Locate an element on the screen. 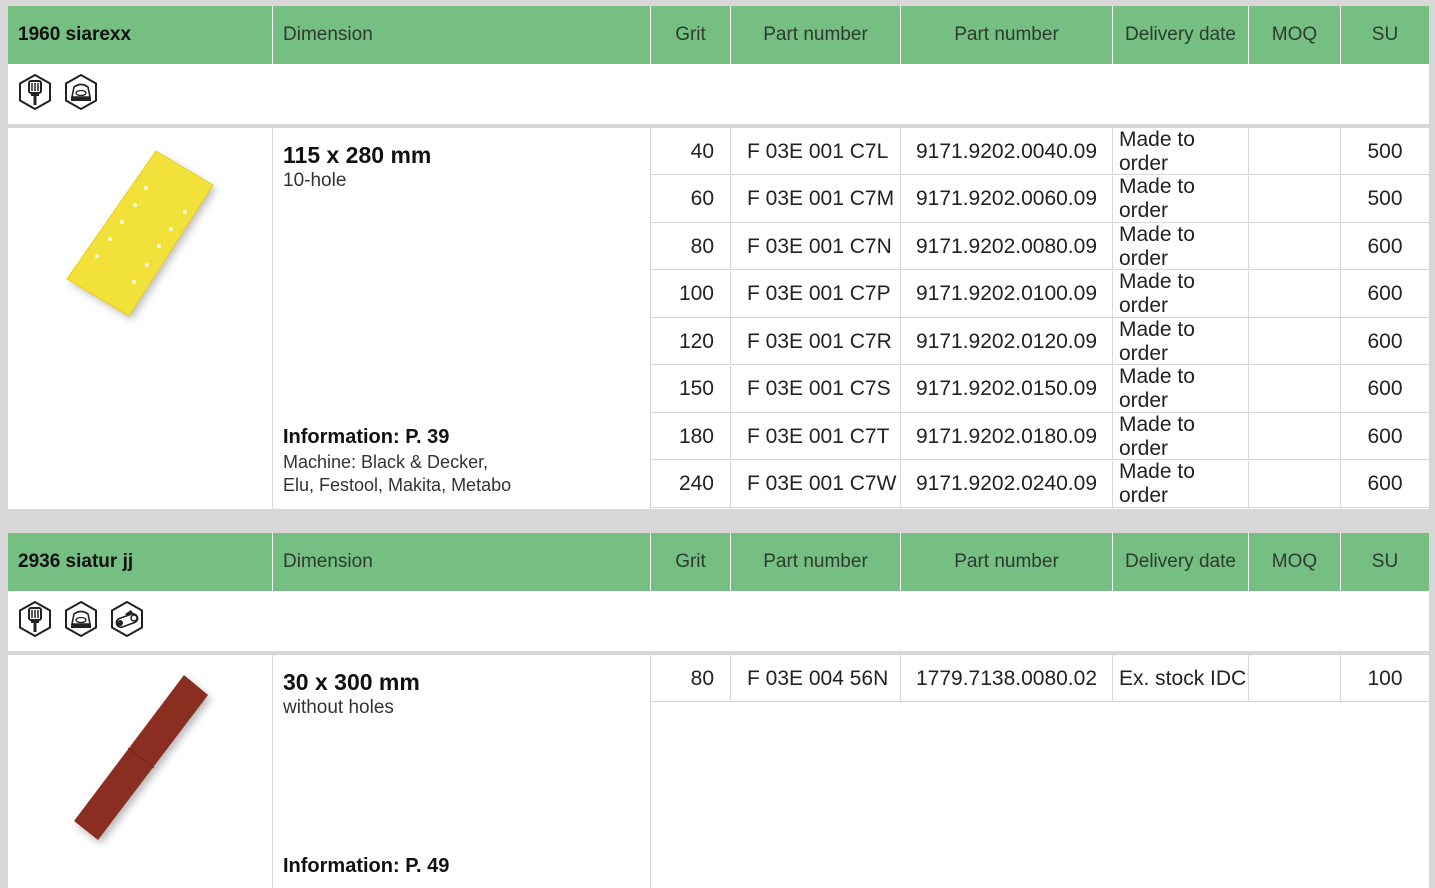 The image size is (1435, 888). product-title: 1960 siarexx is located at coordinates (140, 35).